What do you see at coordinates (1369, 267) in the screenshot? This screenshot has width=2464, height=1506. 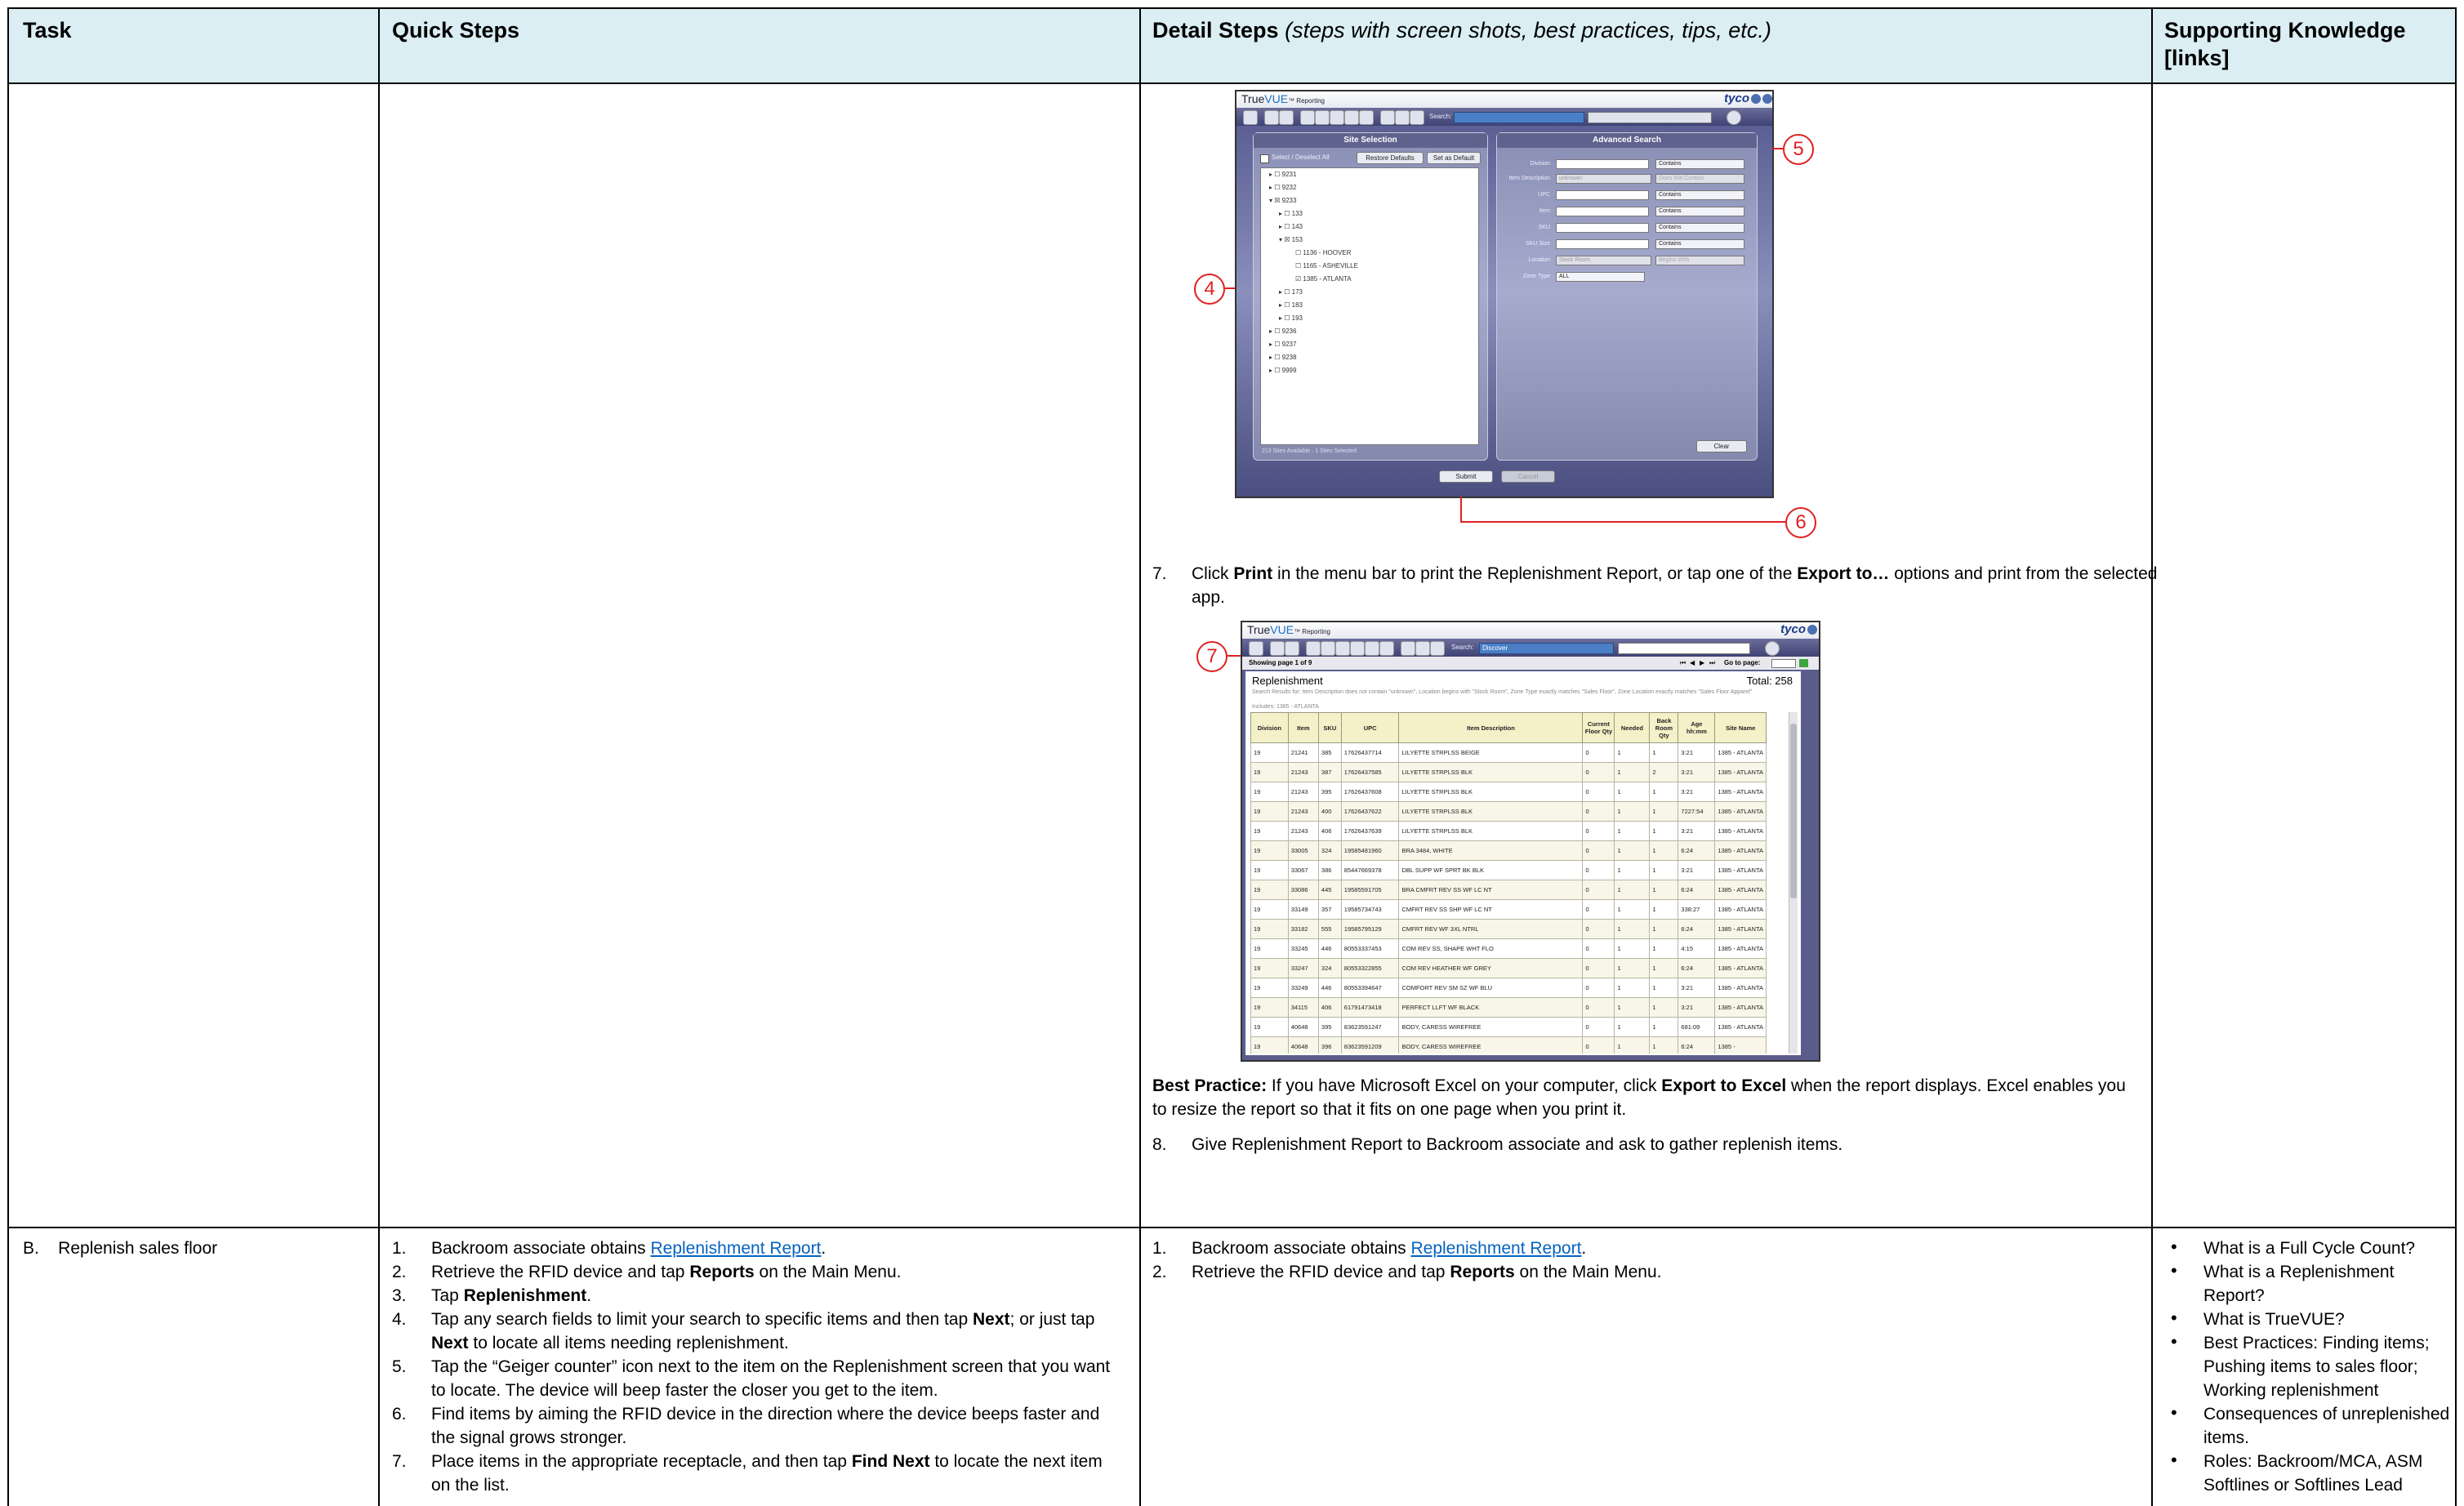 I see `tree-node: ☐ 1165 - ASHEVILLE` at bounding box center [1369, 267].